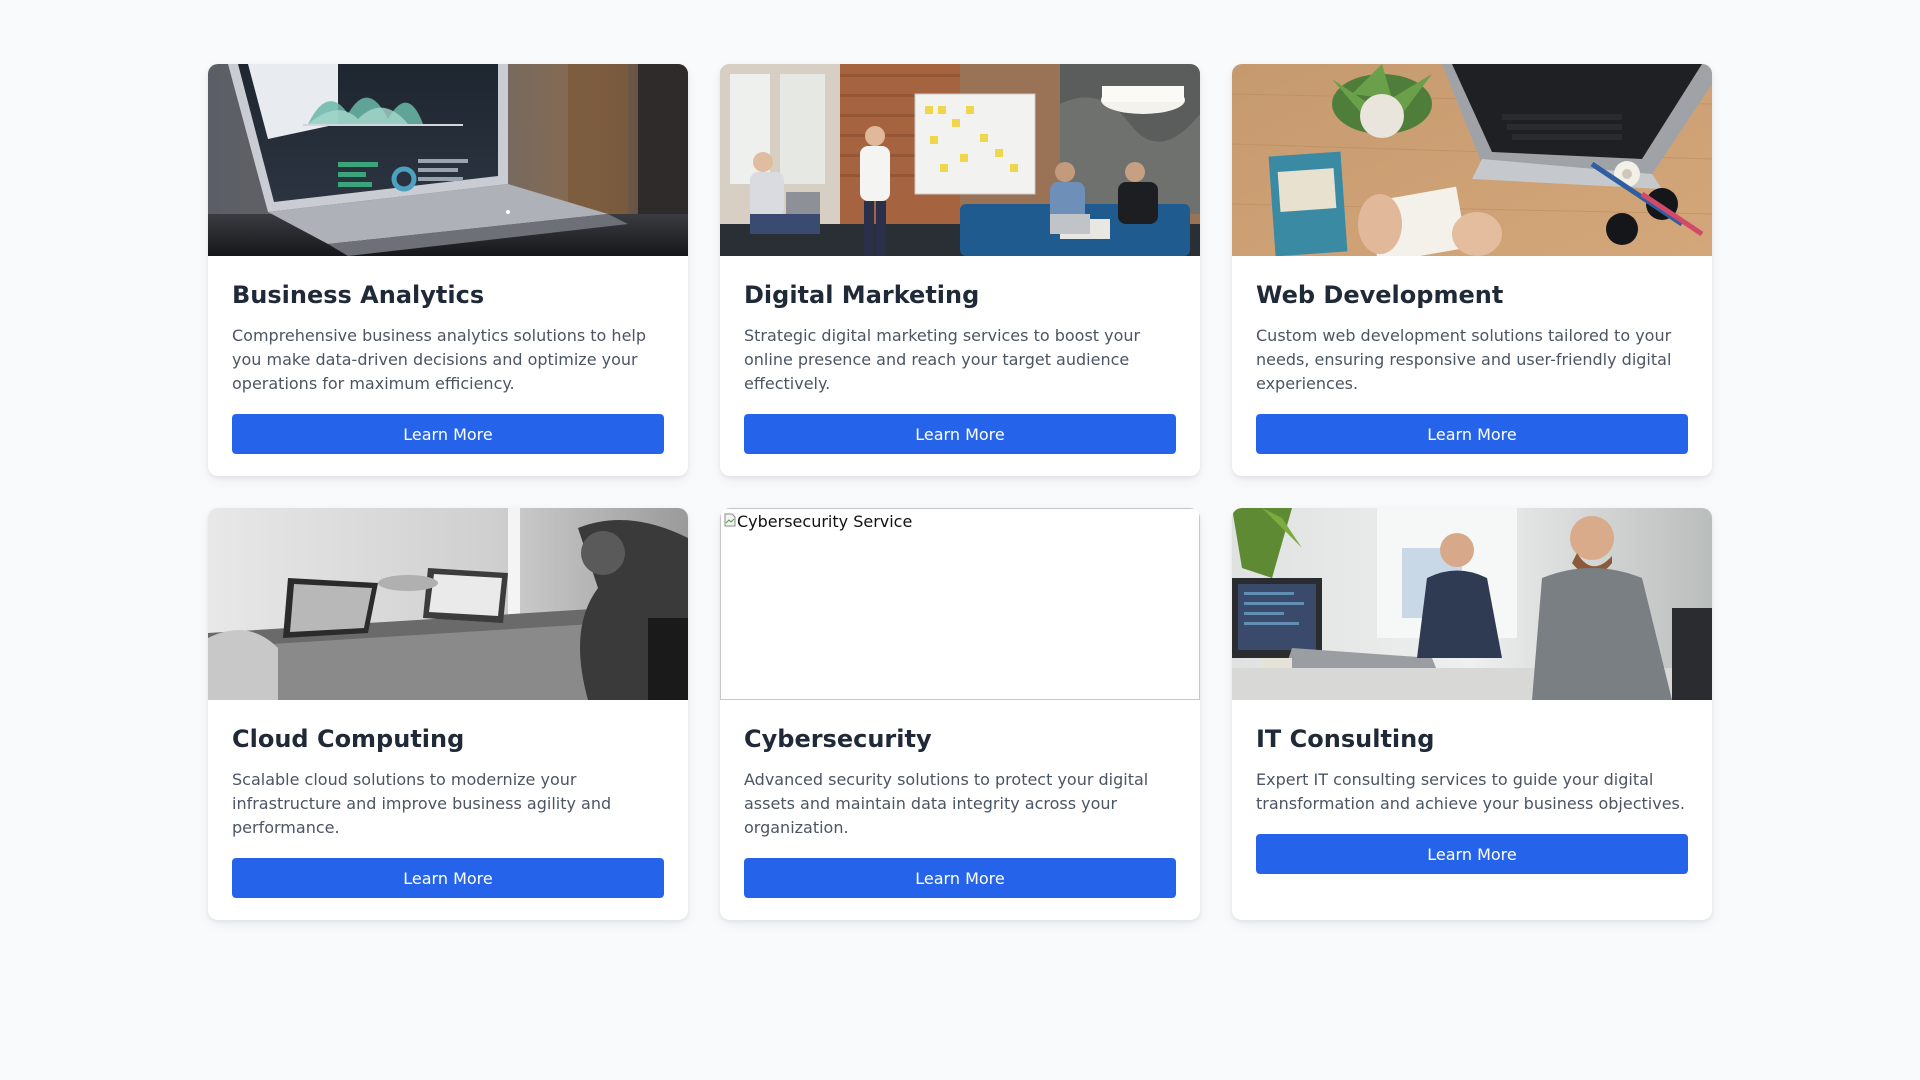 The height and width of the screenshot is (1080, 1920). I want to click on card-title: Digital Marketing, so click(862, 295).